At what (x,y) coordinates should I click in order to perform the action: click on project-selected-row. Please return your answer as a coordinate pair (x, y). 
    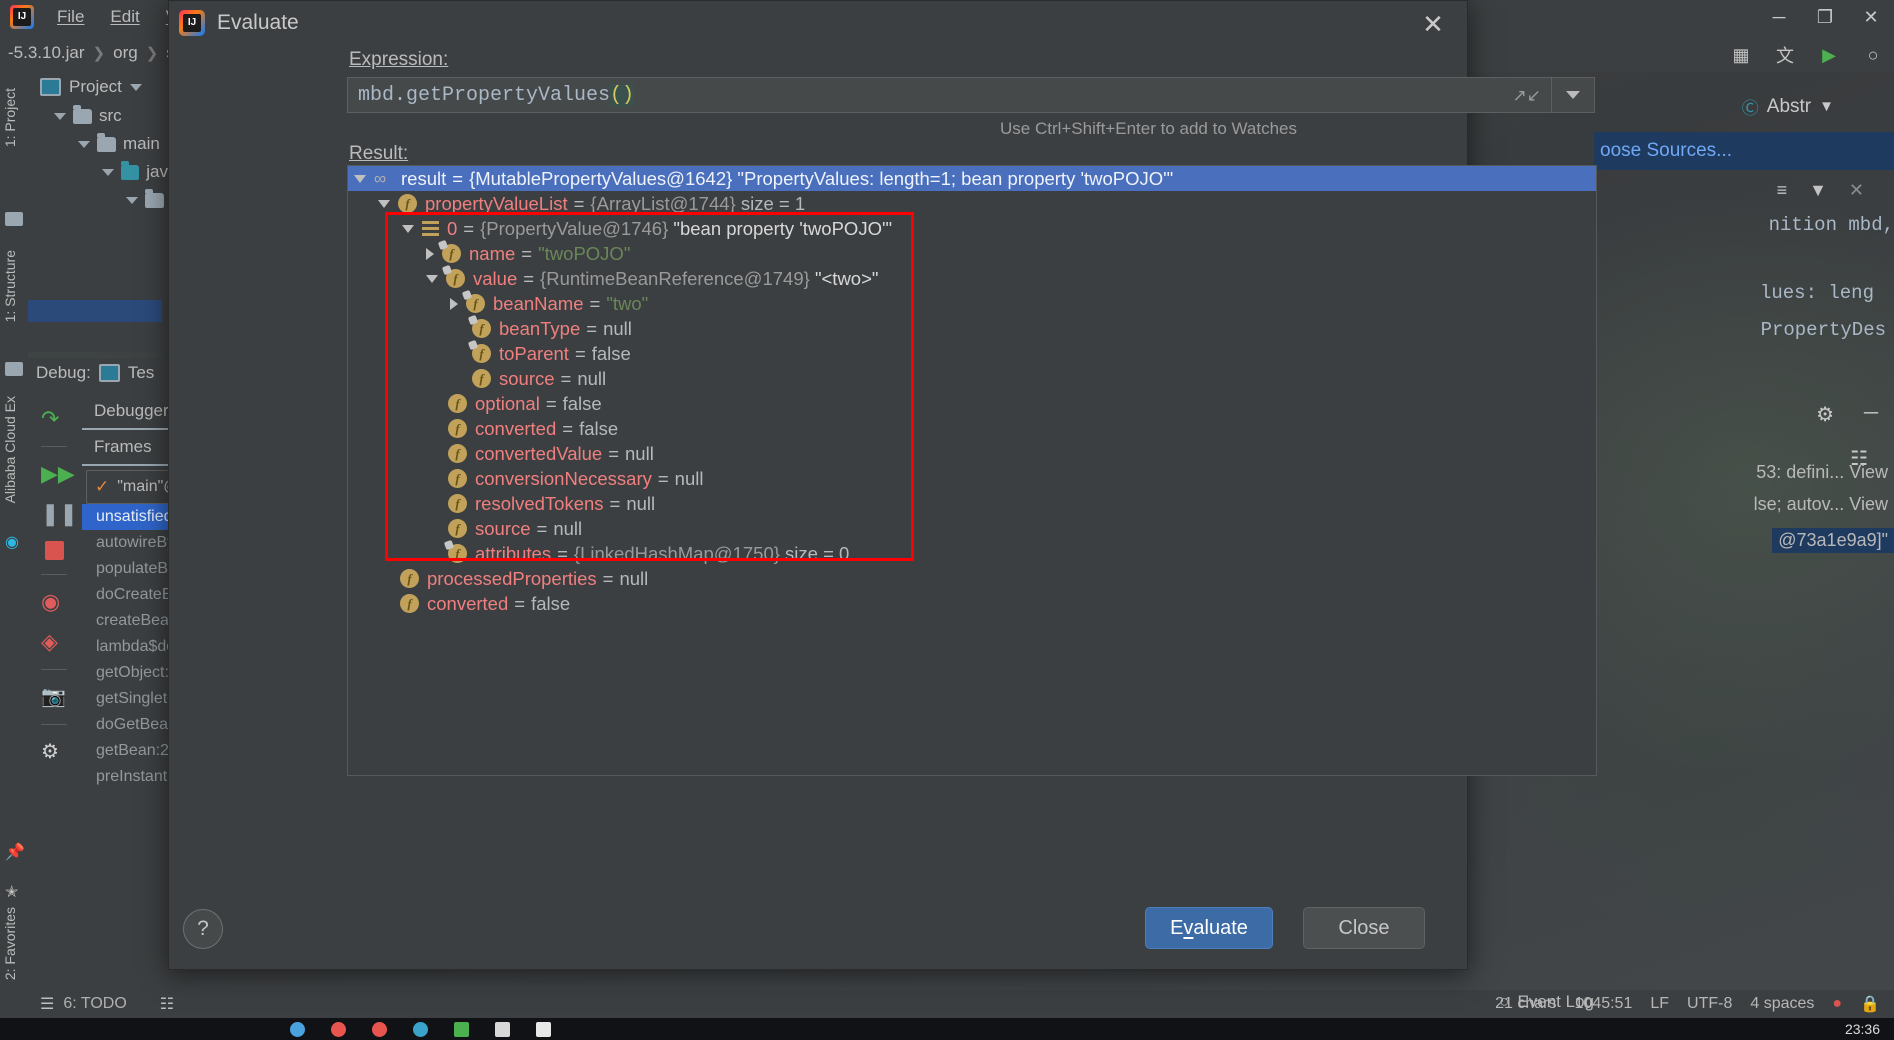
    Looking at the image, I should click on (95, 311).